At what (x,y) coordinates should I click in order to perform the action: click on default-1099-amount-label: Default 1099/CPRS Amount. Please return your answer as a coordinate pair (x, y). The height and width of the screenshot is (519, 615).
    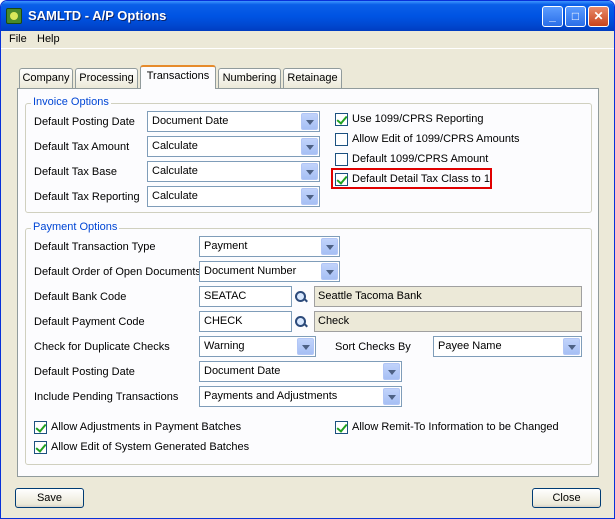
    Looking at the image, I should click on (420, 159).